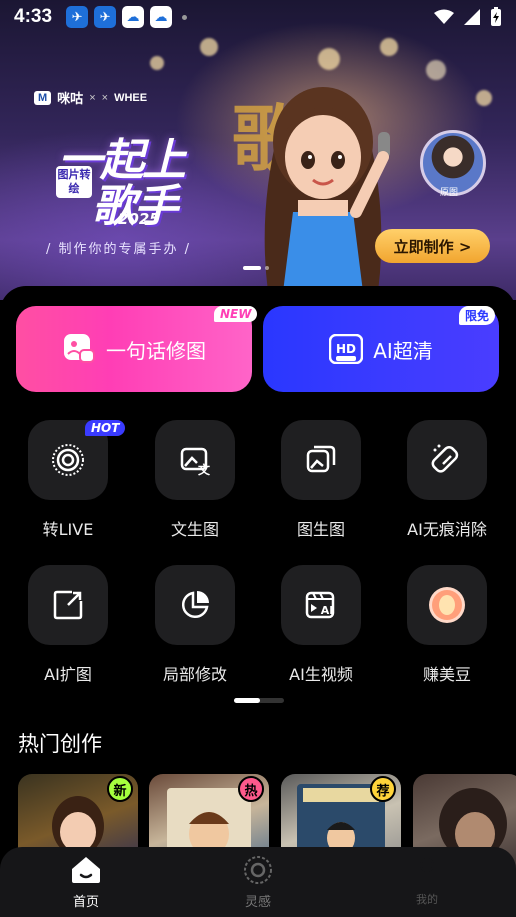 This screenshot has height=917, width=516. What do you see at coordinates (68, 674) in the screenshot?
I see `tool-ai-expand-label: AI扩图` at bounding box center [68, 674].